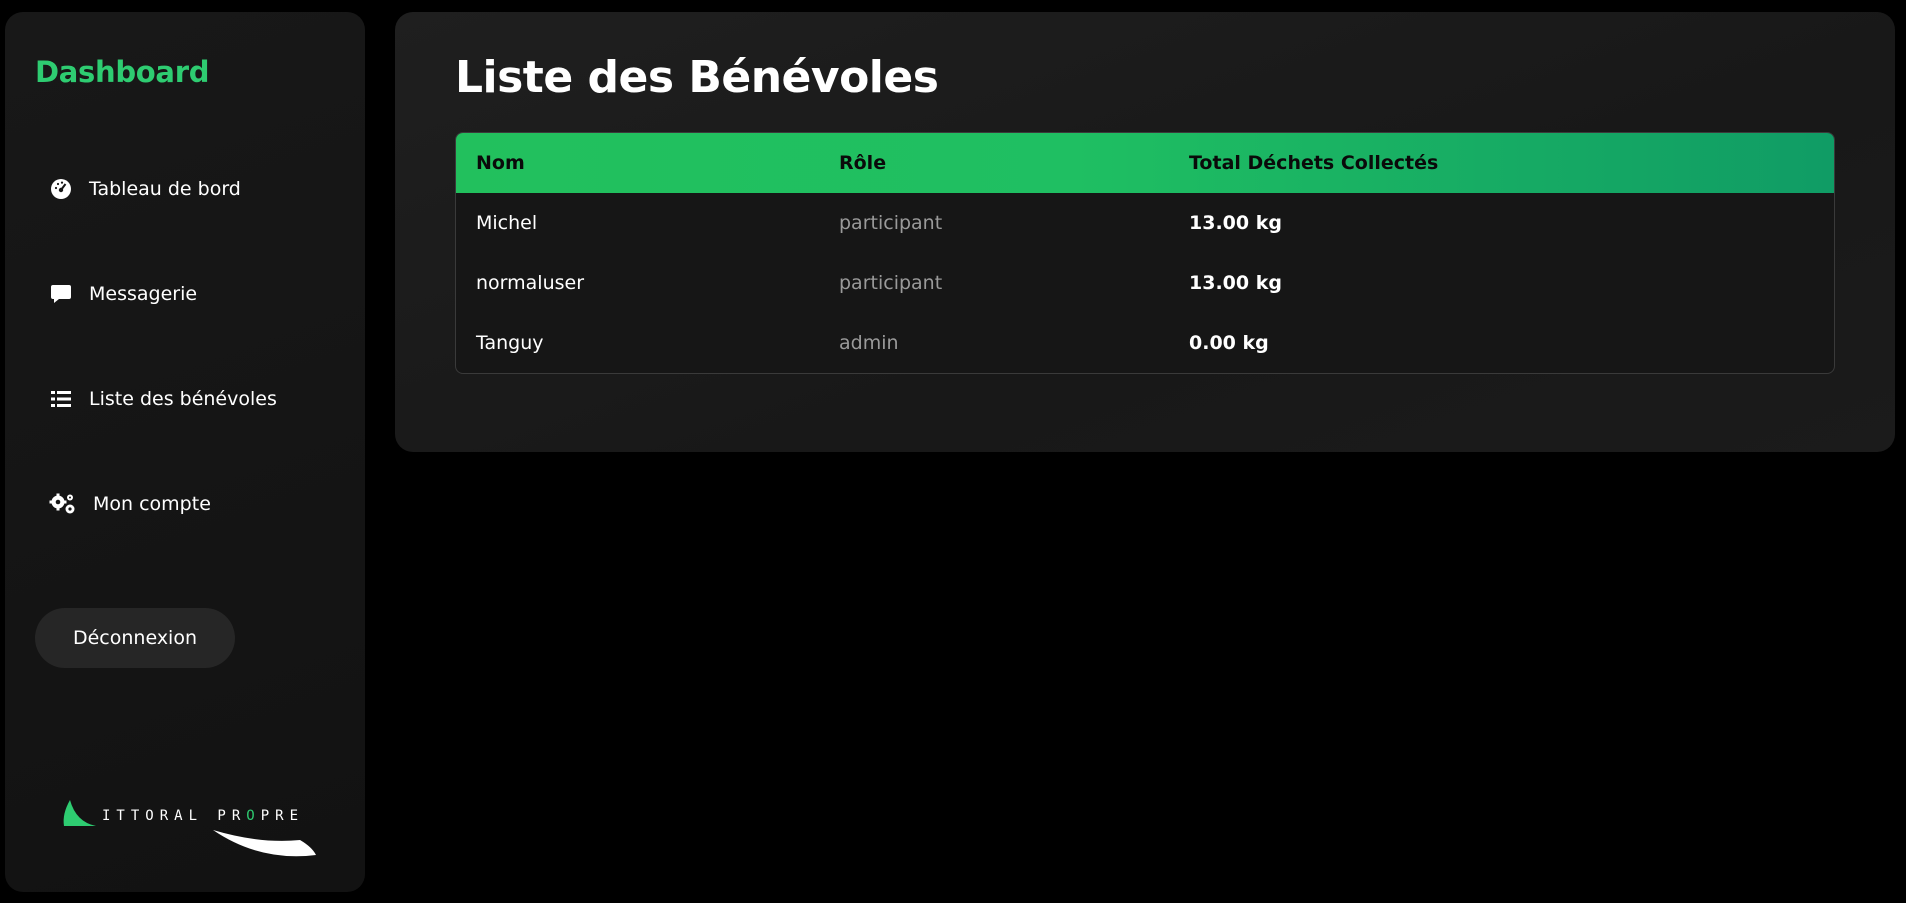  What do you see at coordinates (183, 399) in the screenshot?
I see `sidebar-item-label: Liste des bénévoles` at bounding box center [183, 399].